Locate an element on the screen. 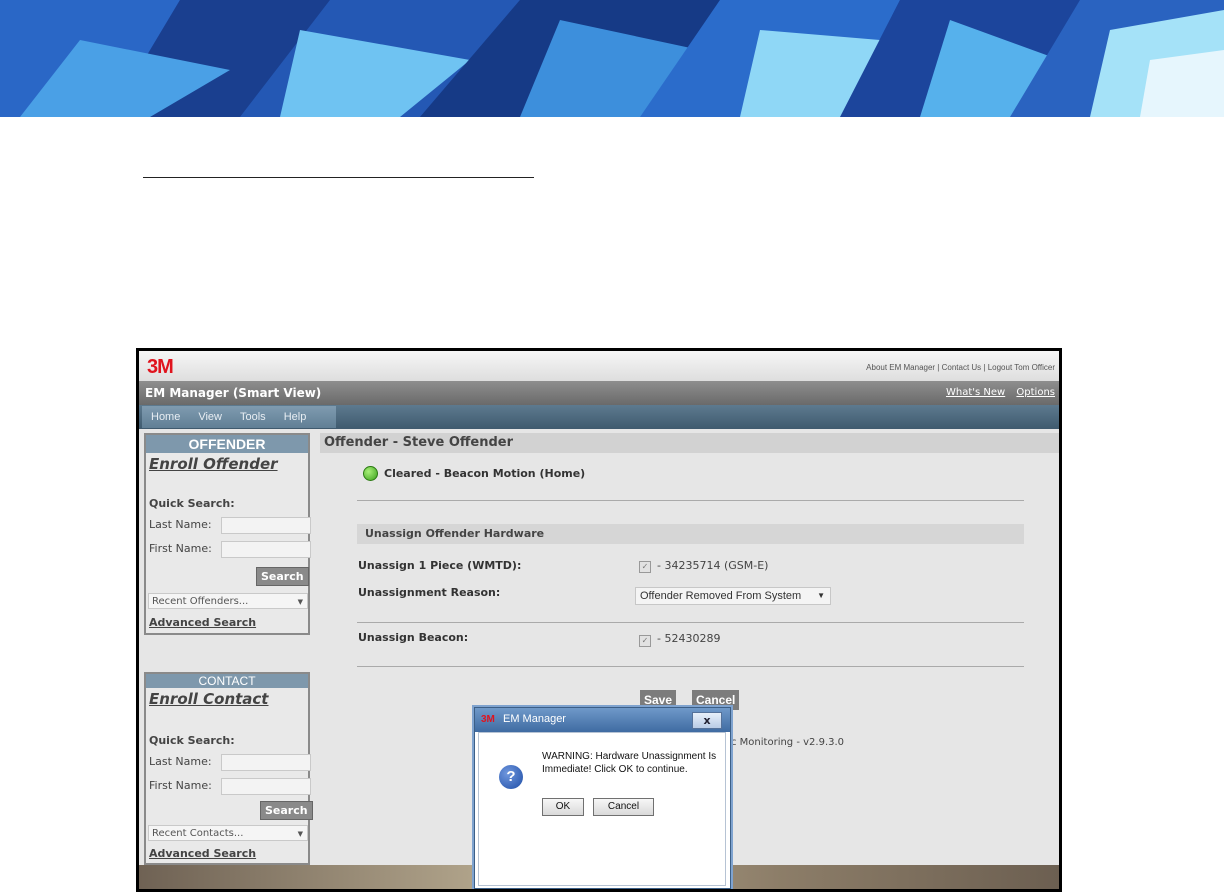 This screenshot has height=894, width=1224. document-rule is located at coordinates (338, 177).